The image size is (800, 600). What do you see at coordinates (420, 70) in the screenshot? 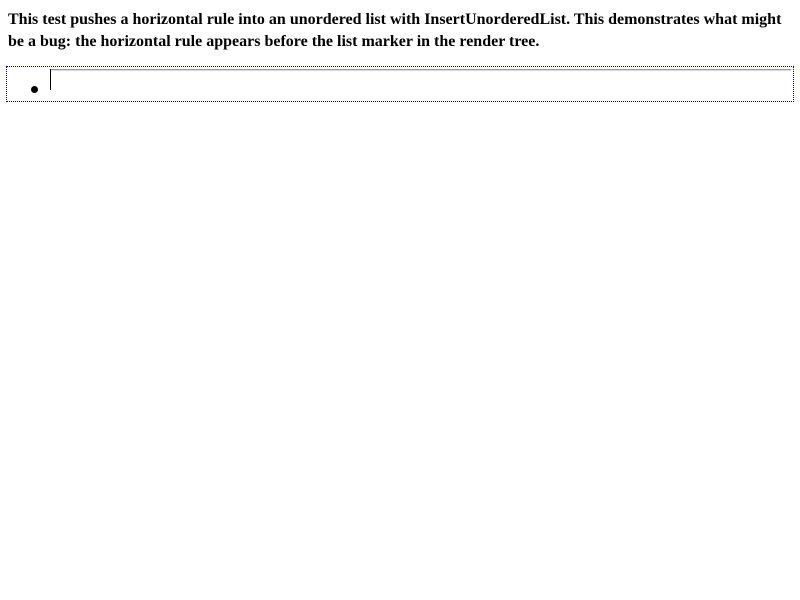
I see `horizontal-rule` at bounding box center [420, 70].